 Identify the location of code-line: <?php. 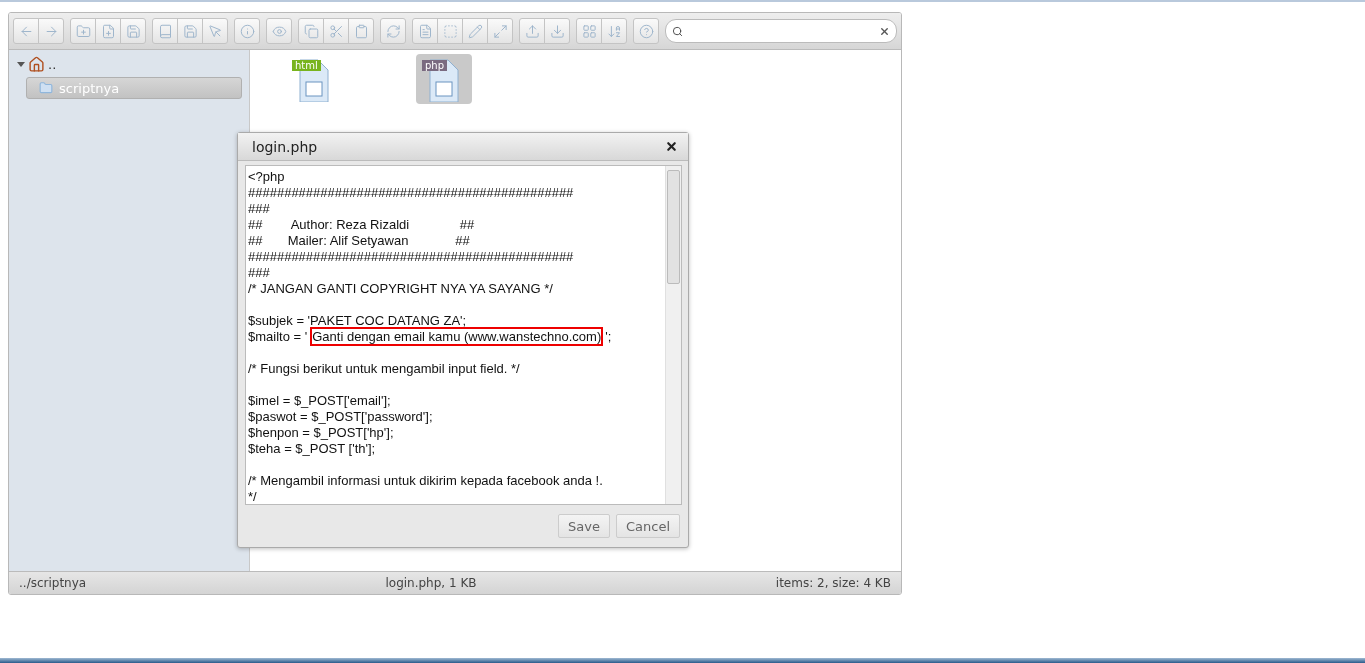
(267, 177).